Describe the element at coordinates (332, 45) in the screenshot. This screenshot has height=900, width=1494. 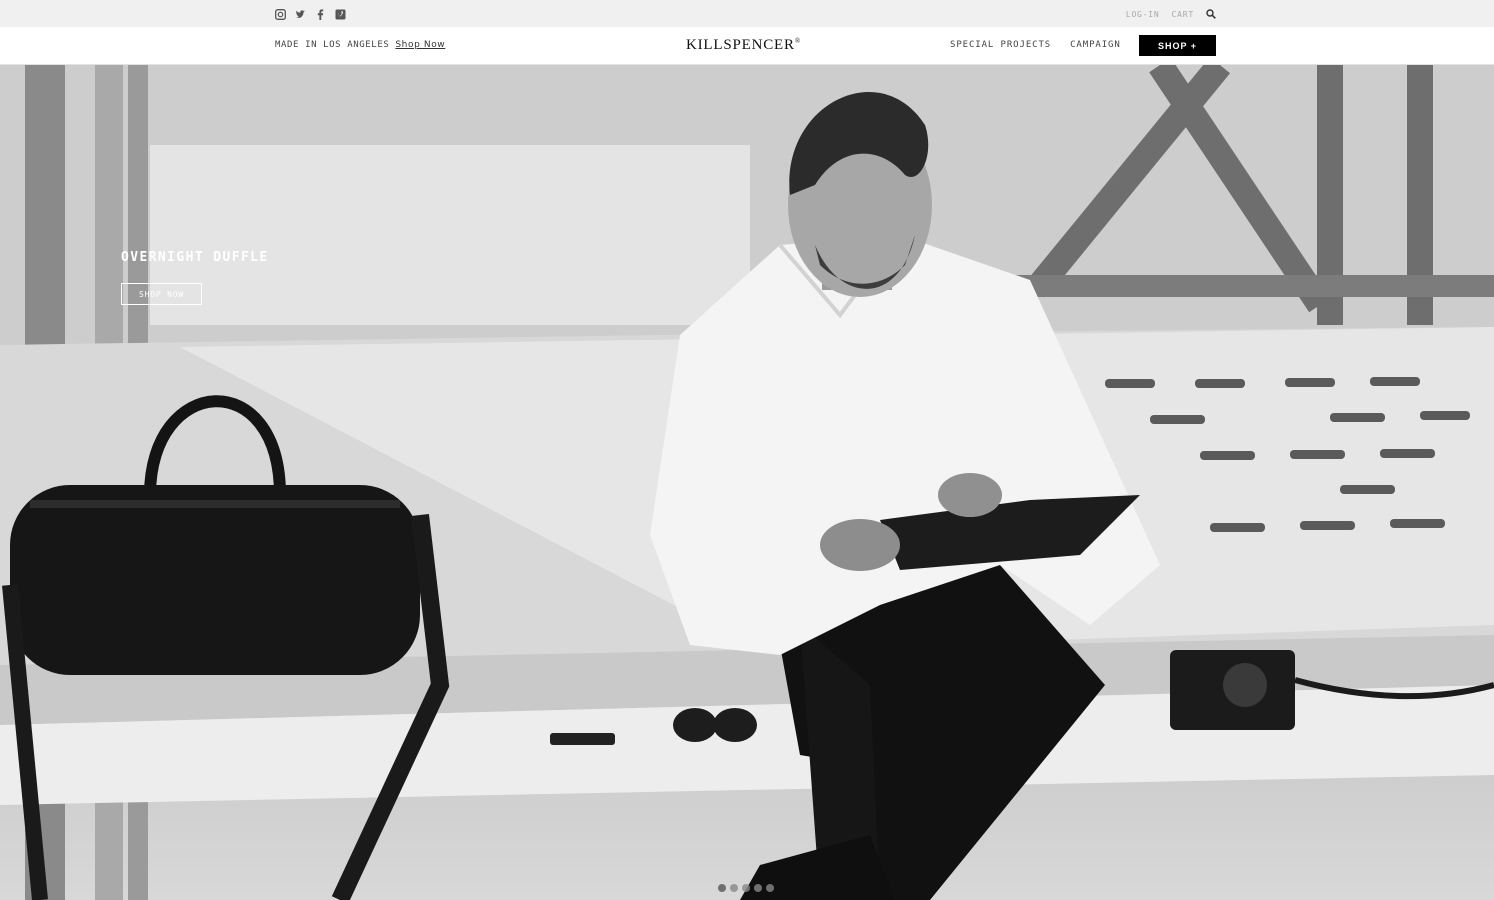
I see `tagline-text: MADE IN LOS ANGELES` at that location.